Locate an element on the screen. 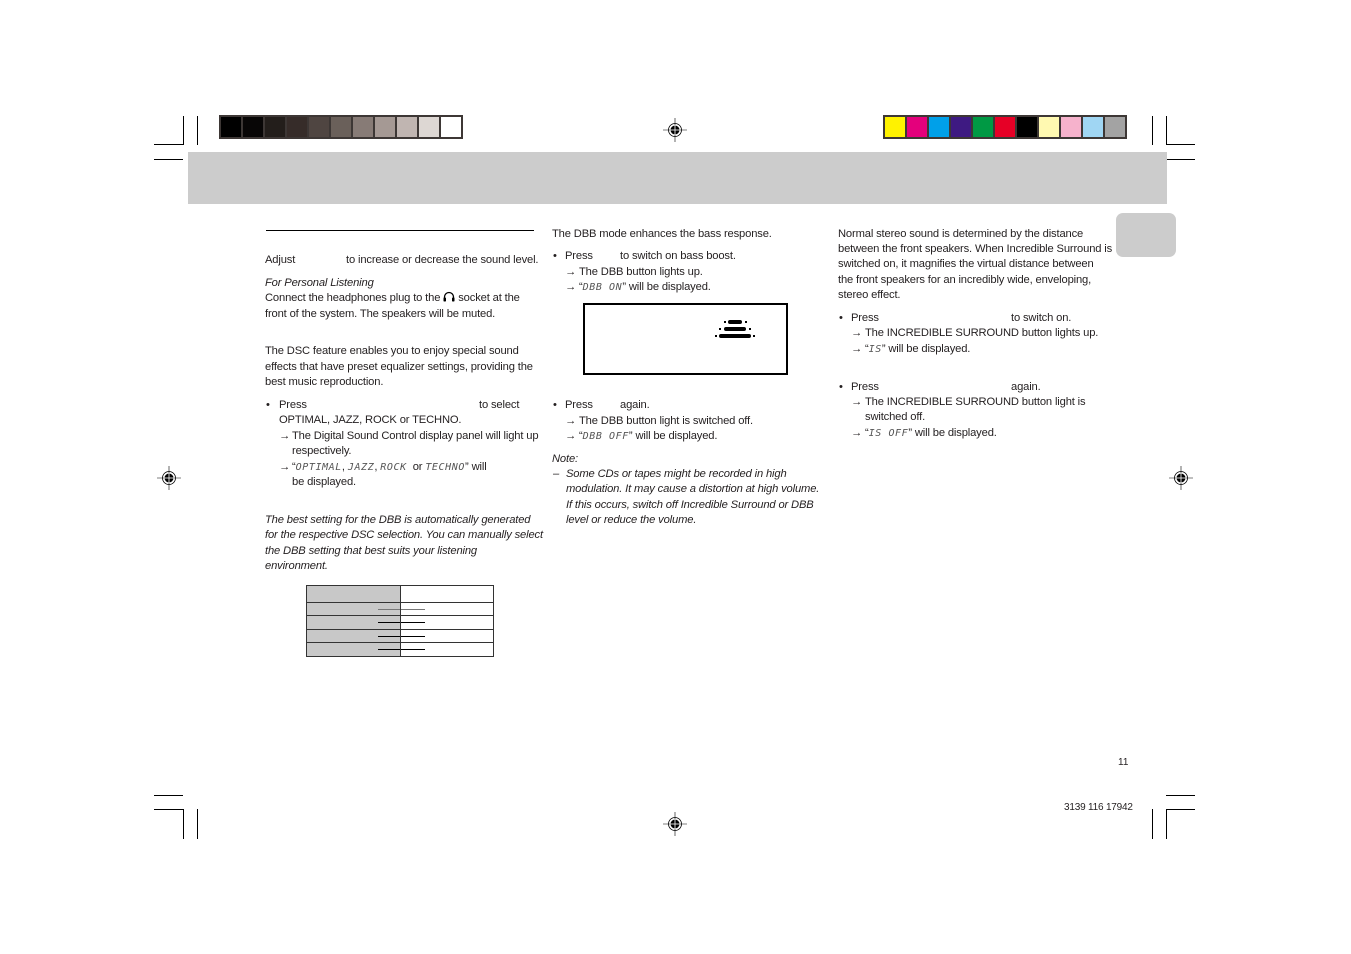  page-header-band is located at coordinates (677, 178).